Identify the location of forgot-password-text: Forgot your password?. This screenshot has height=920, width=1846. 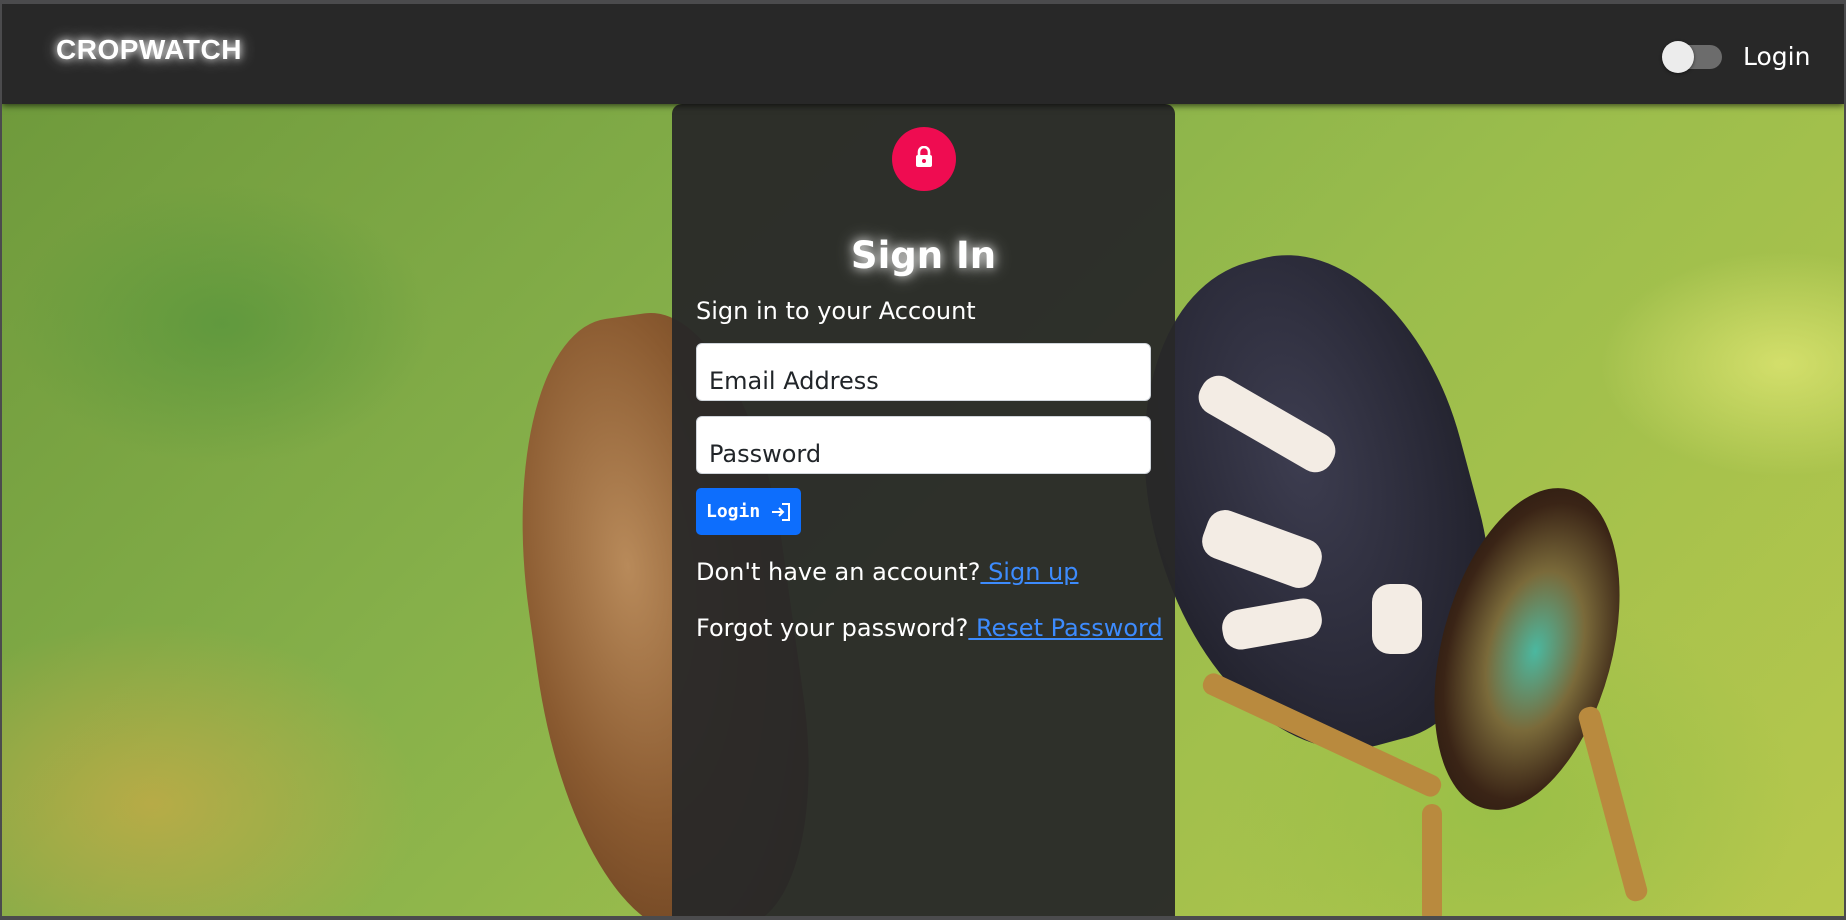
(832, 628).